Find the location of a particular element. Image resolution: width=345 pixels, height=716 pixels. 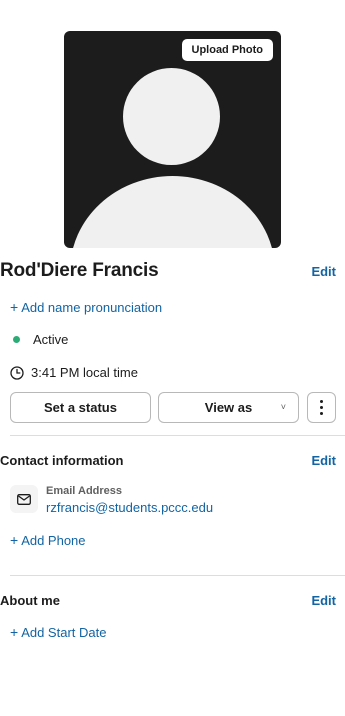

presence-label: Active is located at coordinates (51, 339).